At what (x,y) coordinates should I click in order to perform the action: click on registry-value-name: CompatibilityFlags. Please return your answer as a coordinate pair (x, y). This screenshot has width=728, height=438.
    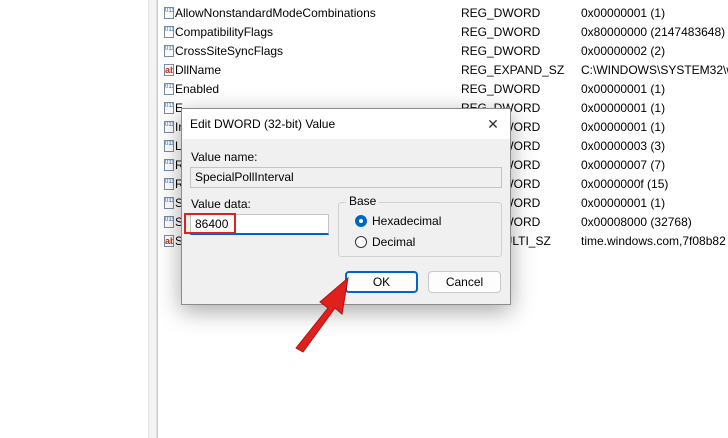
    Looking at the image, I should click on (224, 32).